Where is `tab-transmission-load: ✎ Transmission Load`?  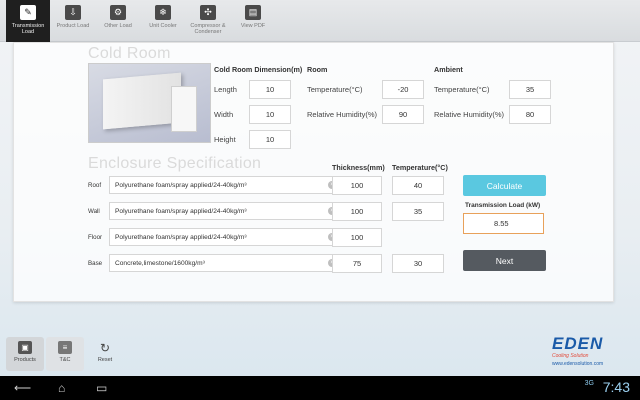
tab-transmission-load: ✎ Transmission Load is located at coordinates (28, 21).